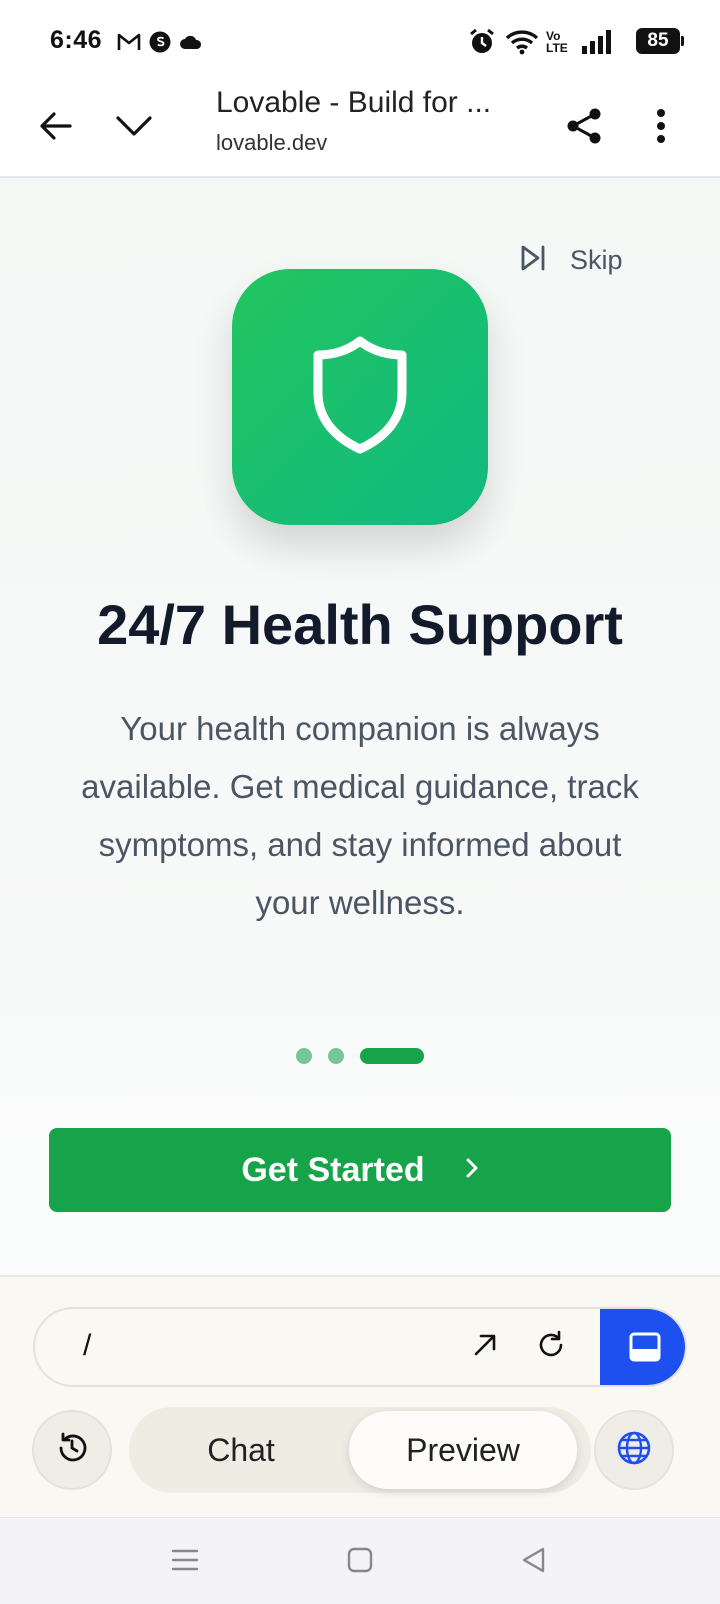 This screenshot has height=1604, width=720. What do you see at coordinates (360, 1347) in the screenshot?
I see `preview-url-bar: /` at bounding box center [360, 1347].